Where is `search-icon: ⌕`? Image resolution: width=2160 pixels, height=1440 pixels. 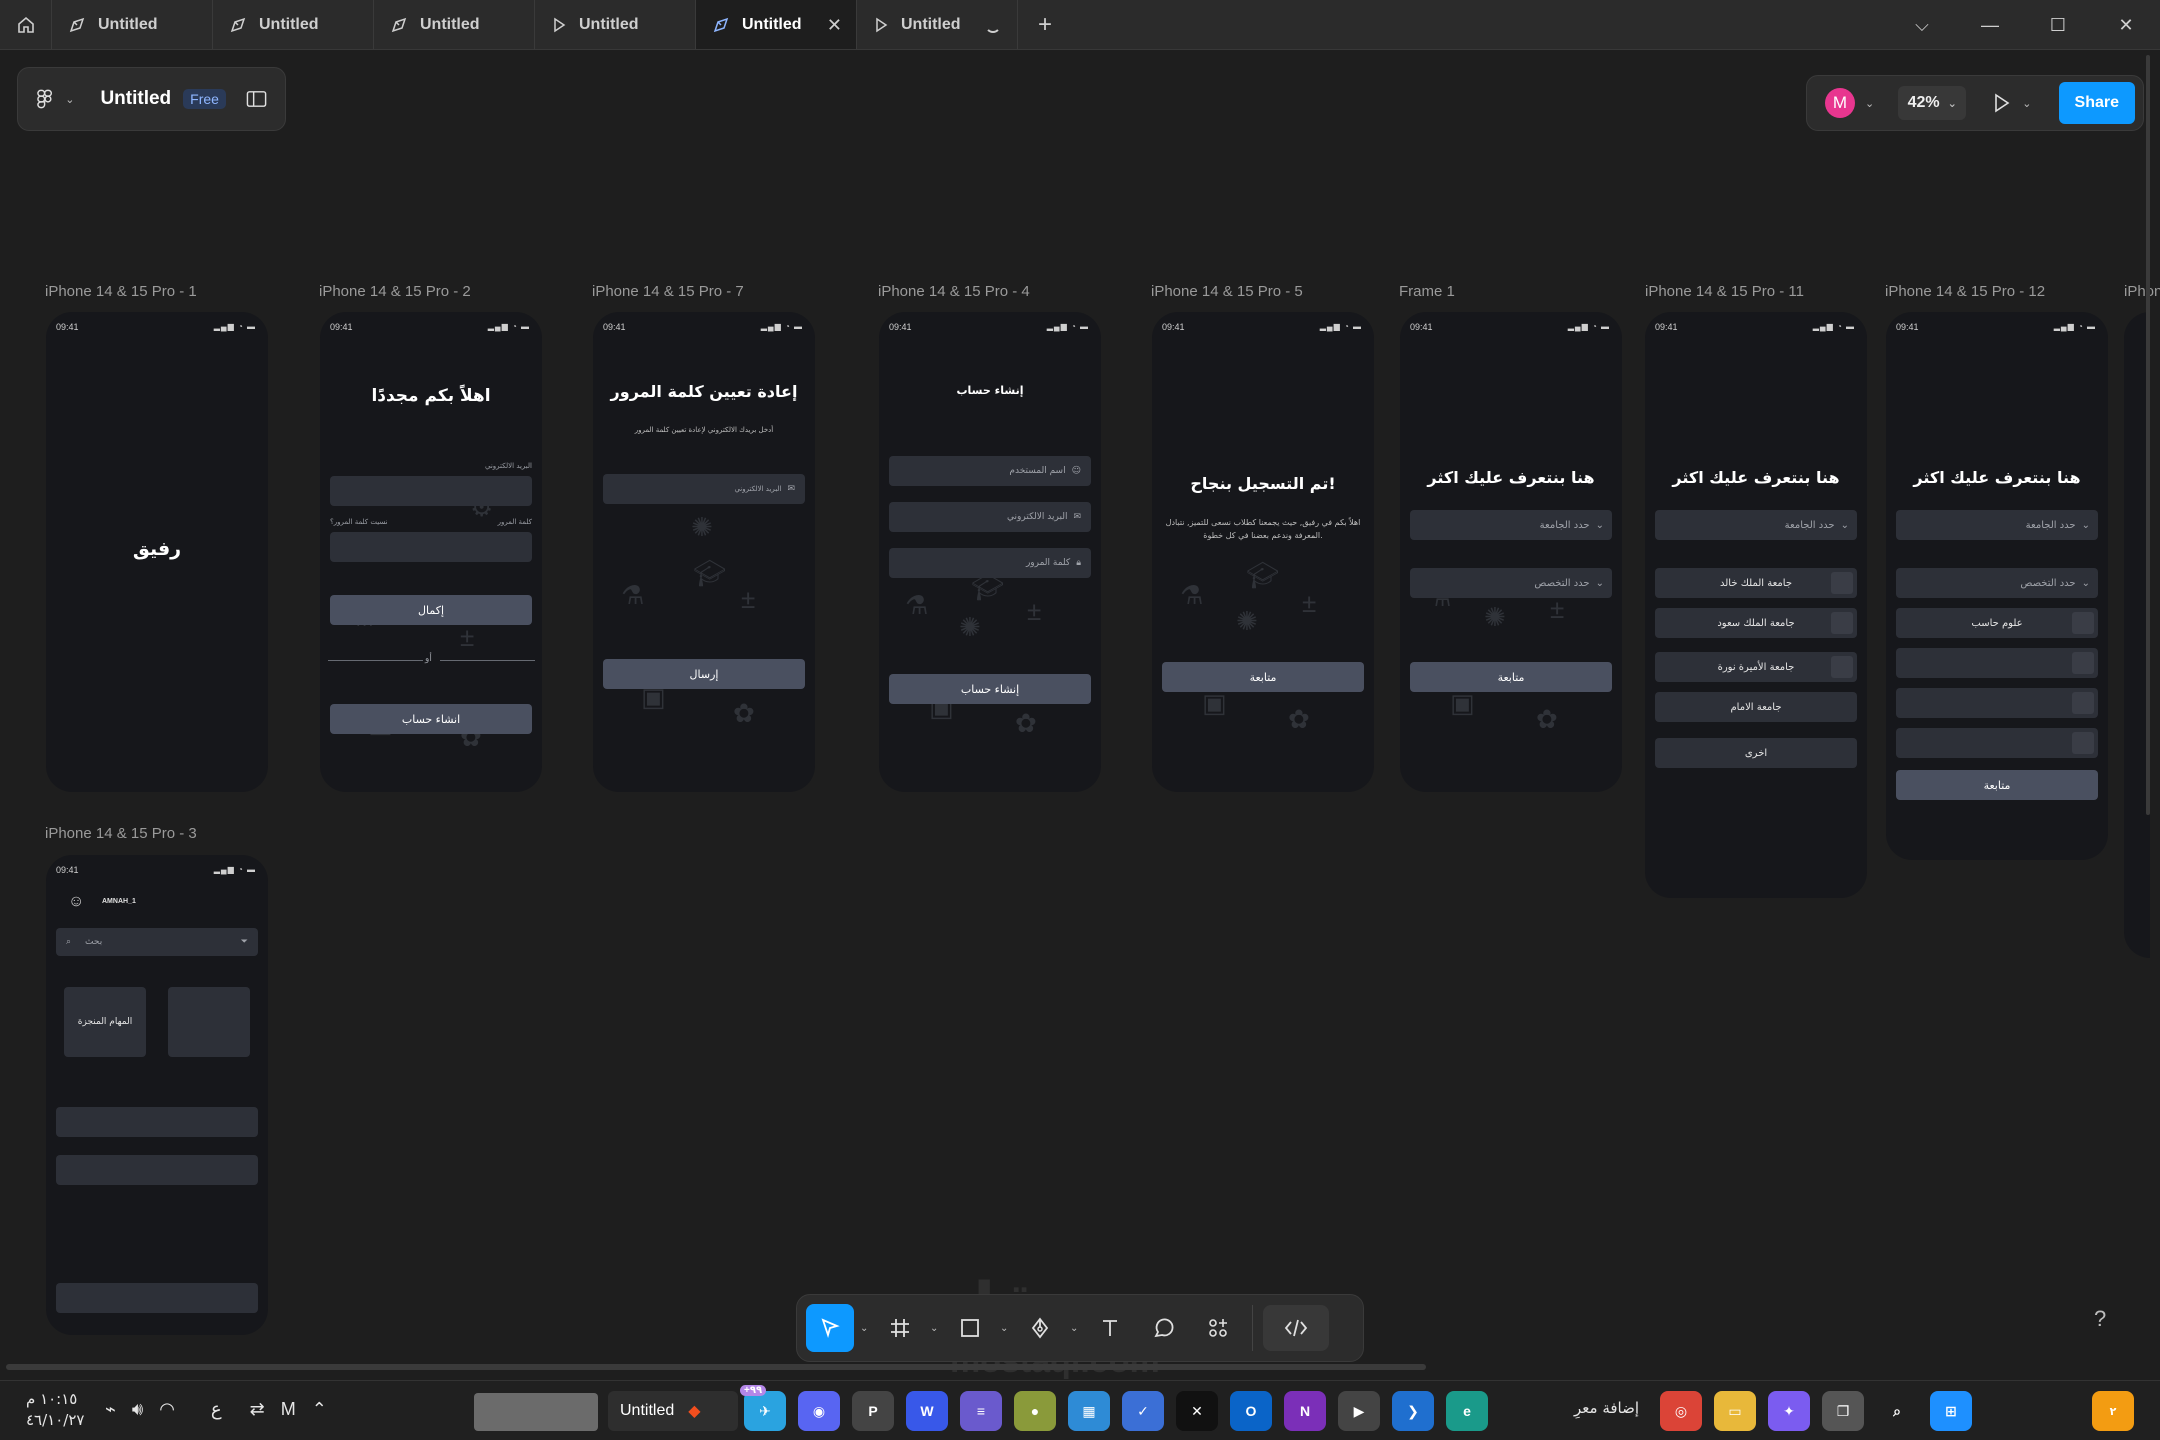 search-icon: ⌕ is located at coordinates (1897, 1411).